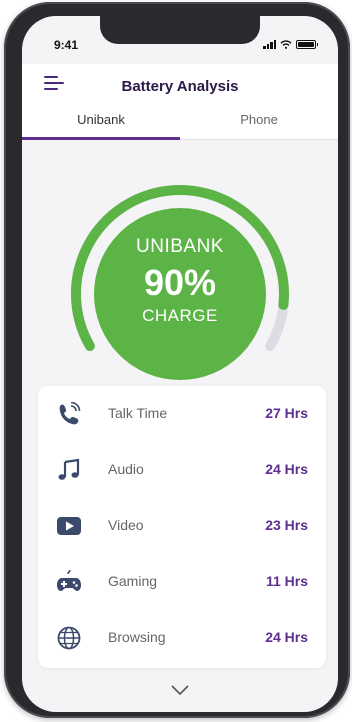 The image size is (352, 722). Describe the element at coordinates (269, 44) in the screenshot. I see `signal-icon` at that location.